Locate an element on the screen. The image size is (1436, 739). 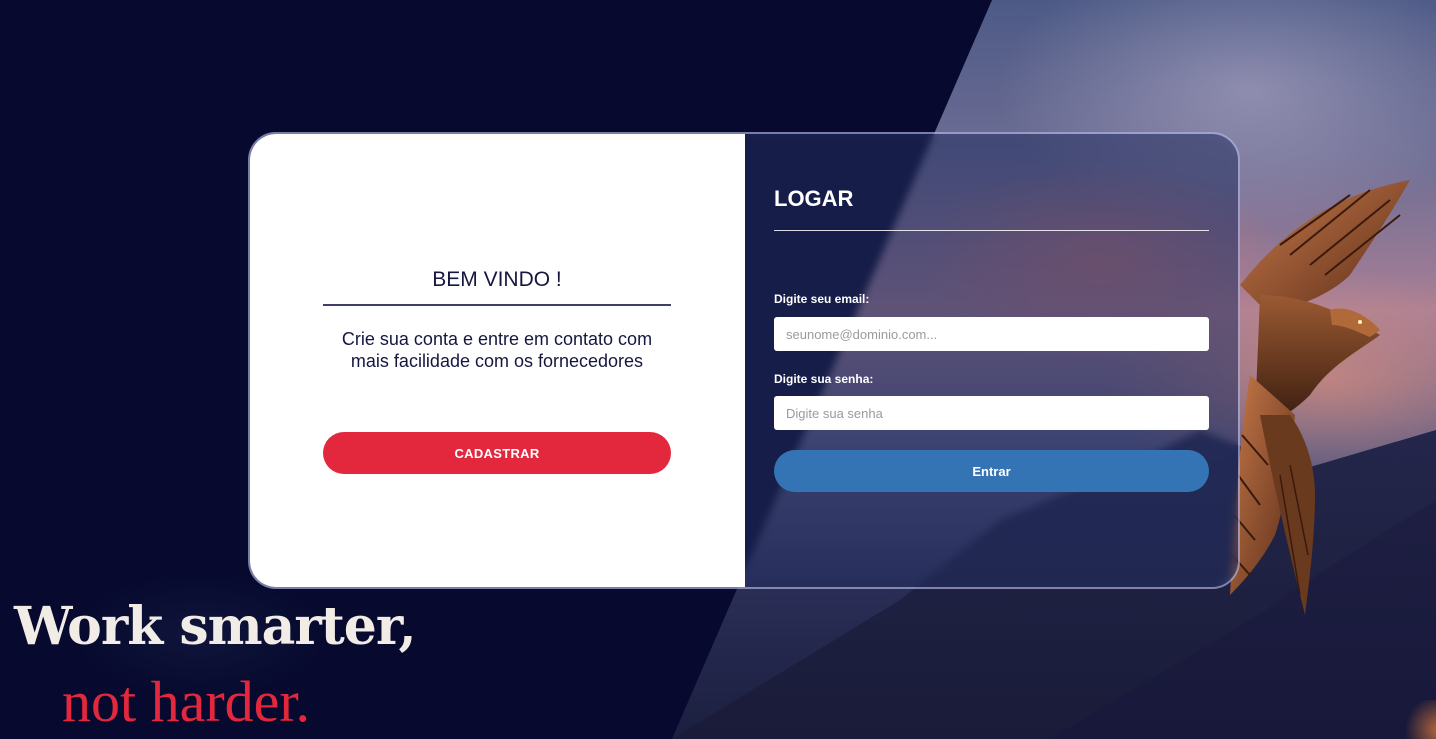
eagle-illustration is located at coordinates (1320, 397).